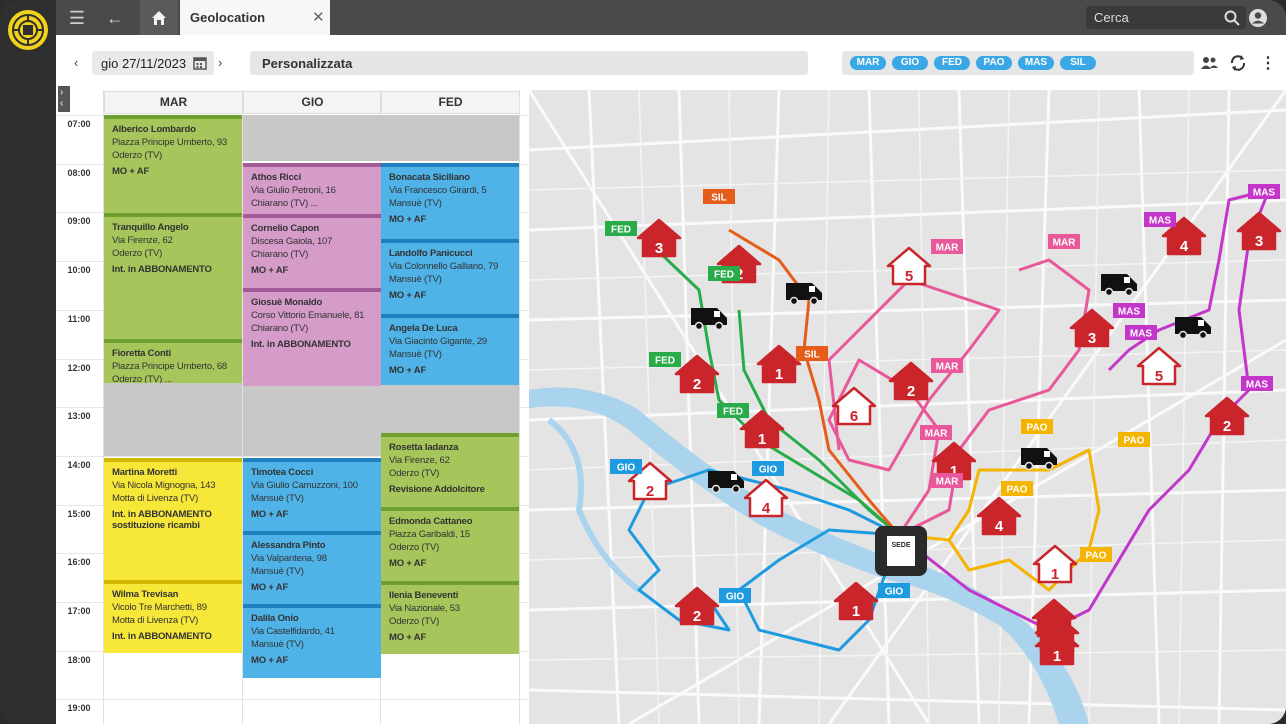 The height and width of the screenshot is (724, 1286). Describe the element at coordinates (293, 631) in the screenshot. I see `appointment-addr: Via Castelfidardo, 41` at that location.